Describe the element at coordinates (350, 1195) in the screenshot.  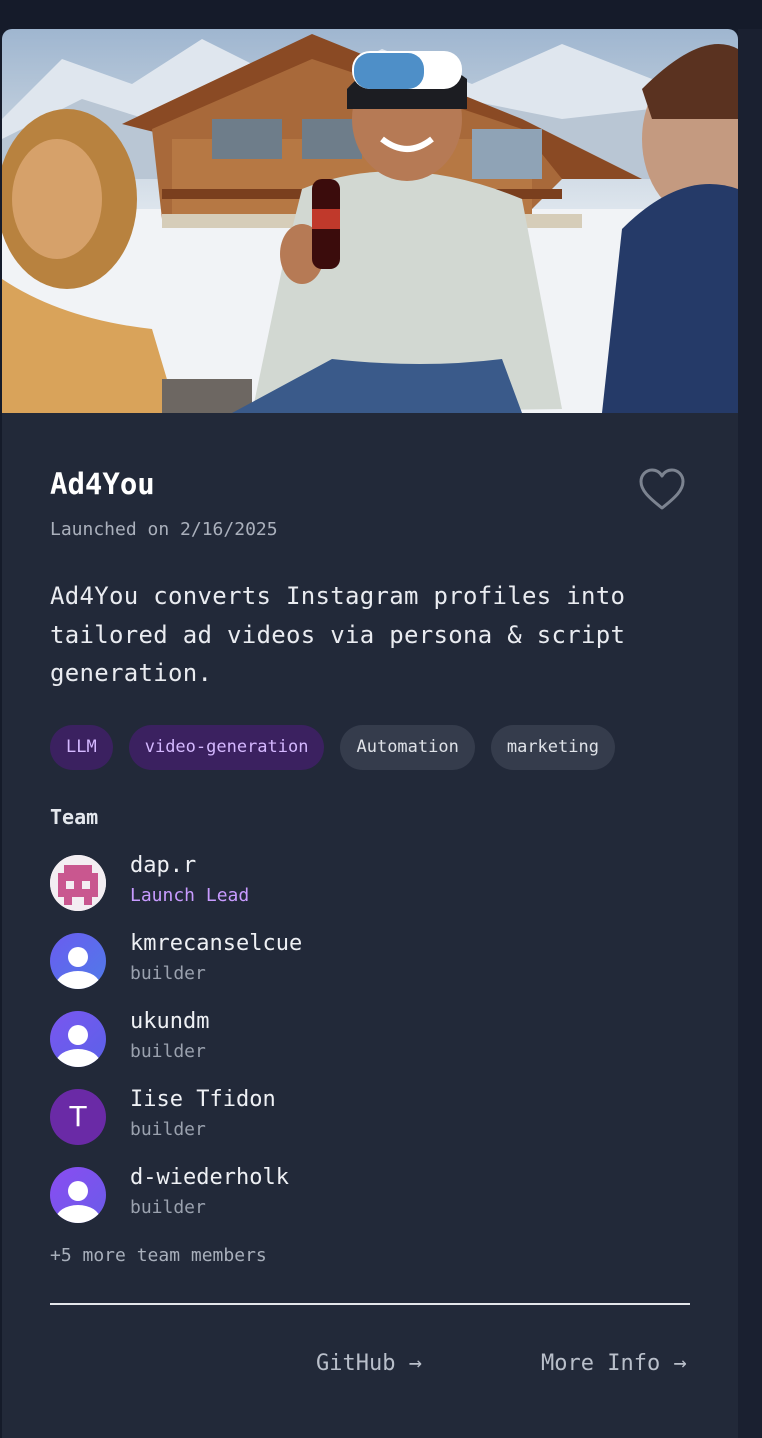
I see `team-member: d-wiederholk builder` at that location.